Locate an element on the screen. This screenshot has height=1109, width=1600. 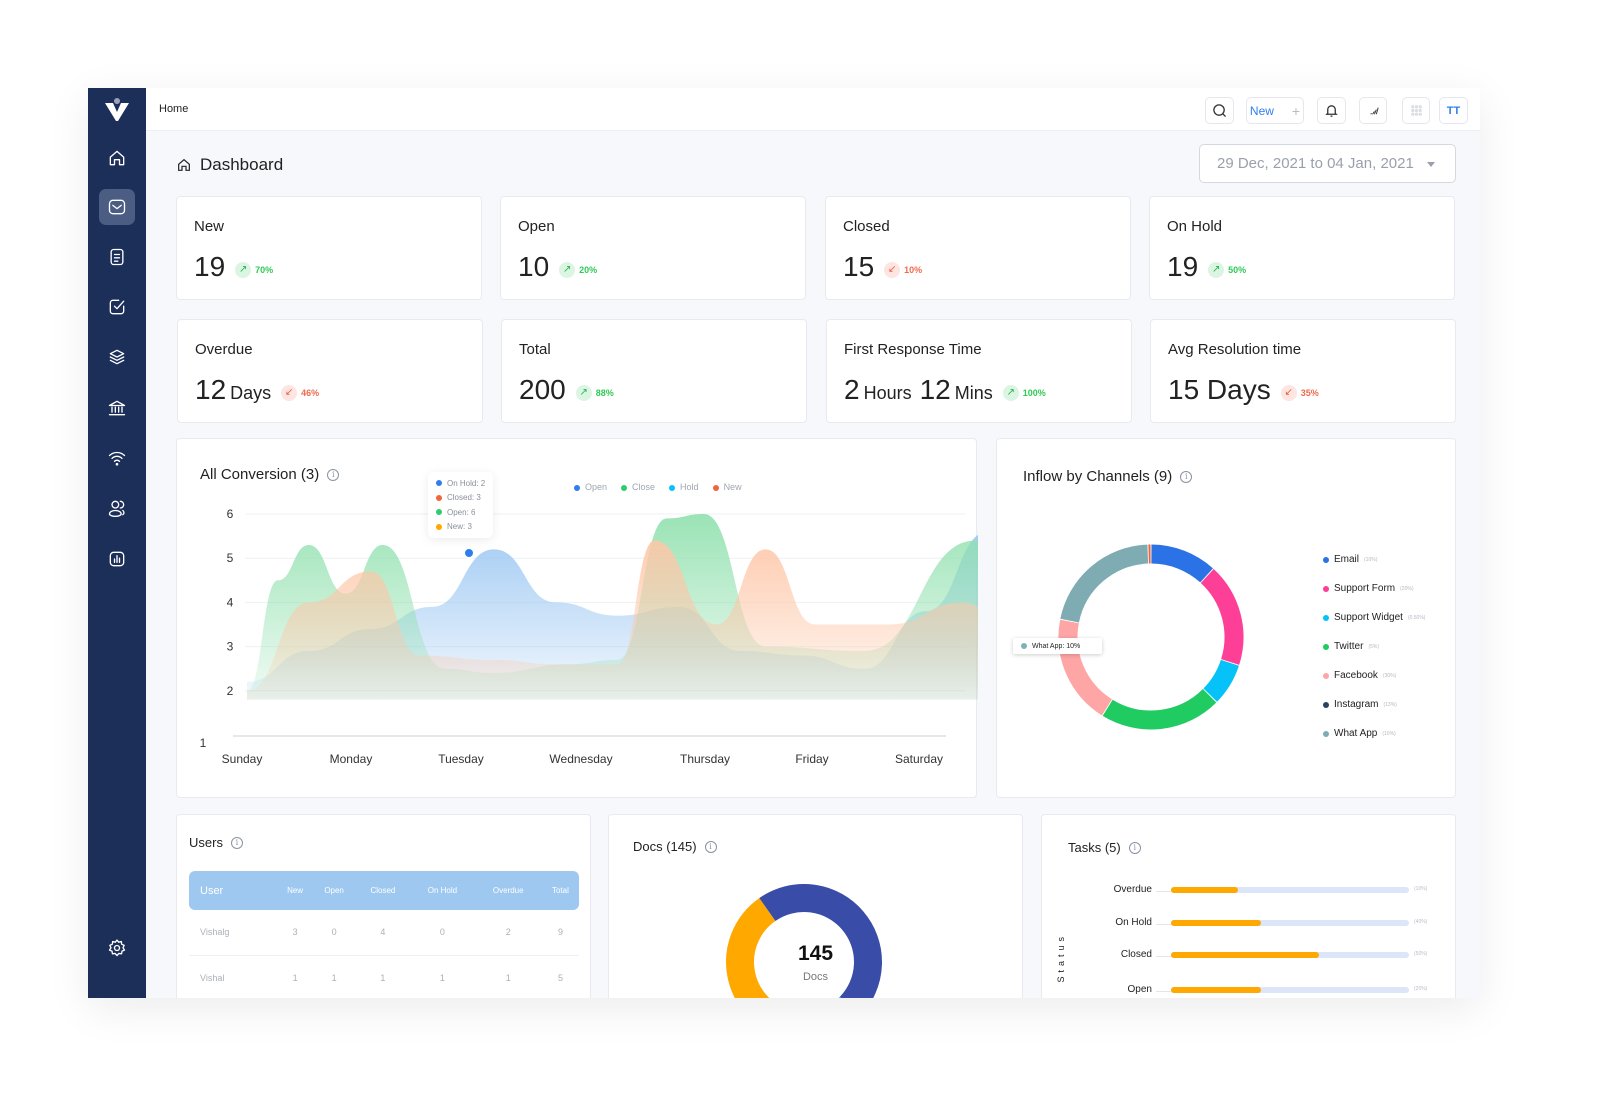
layers-icon is located at coordinates (117, 357).